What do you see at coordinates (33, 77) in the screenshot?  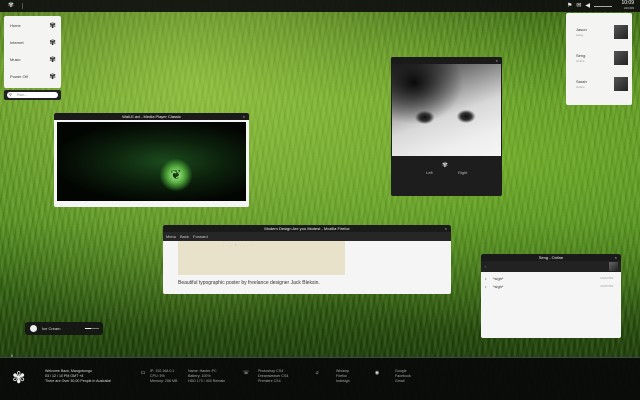 I see `launcher-item-power-off: Power Off ✾` at bounding box center [33, 77].